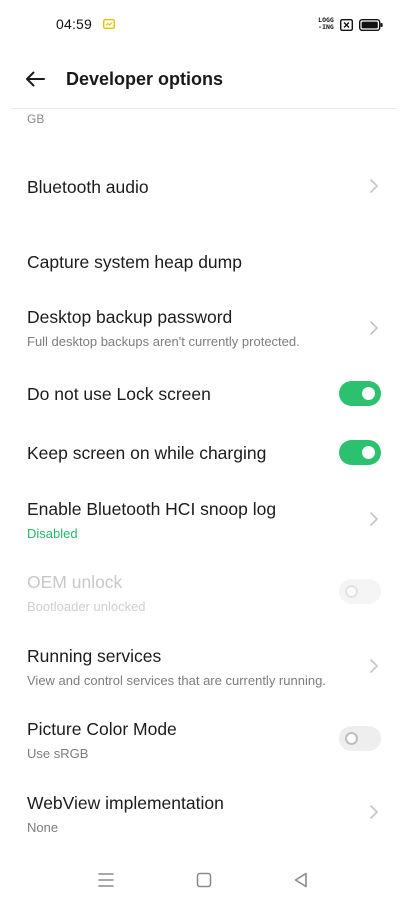  What do you see at coordinates (371, 25) in the screenshot?
I see `battery-icon` at bounding box center [371, 25].